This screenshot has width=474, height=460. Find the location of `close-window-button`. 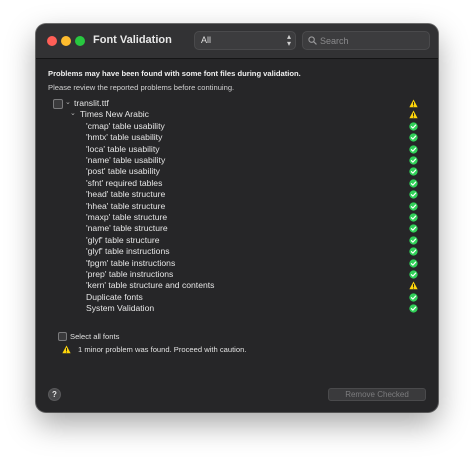

close-window-button is located at coordinates (52, 41).